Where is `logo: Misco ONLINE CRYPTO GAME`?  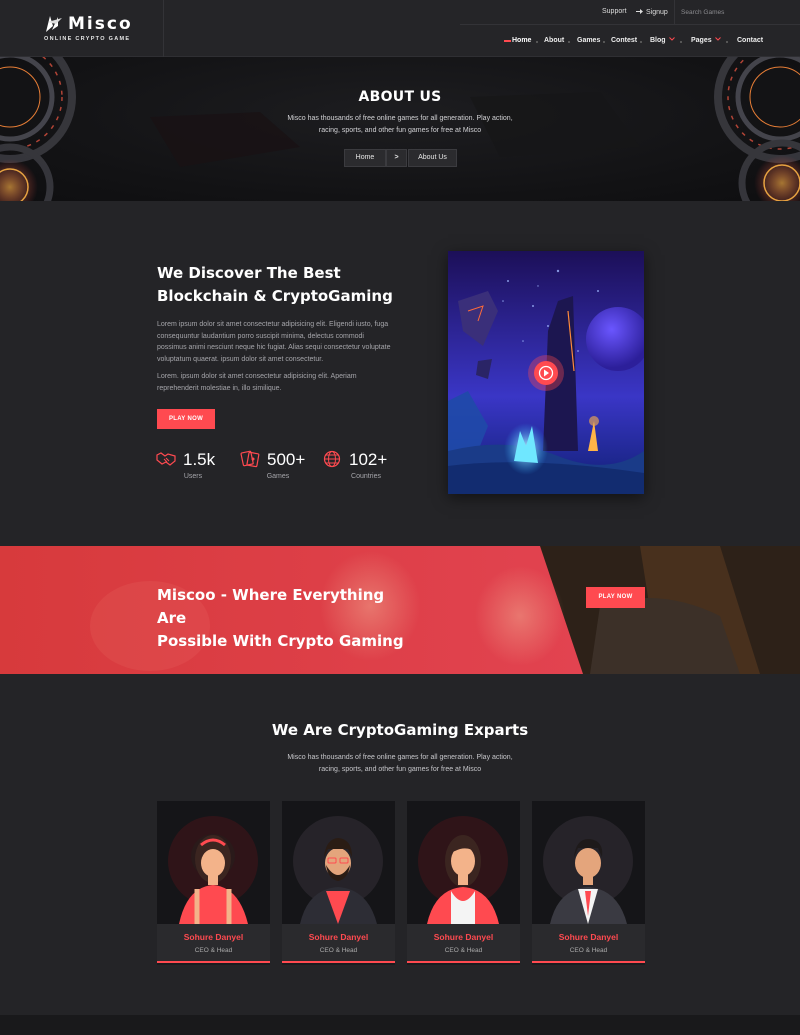
logo: Misco ONLINE CRYPTO GAME is located at coordinates (82, 28).